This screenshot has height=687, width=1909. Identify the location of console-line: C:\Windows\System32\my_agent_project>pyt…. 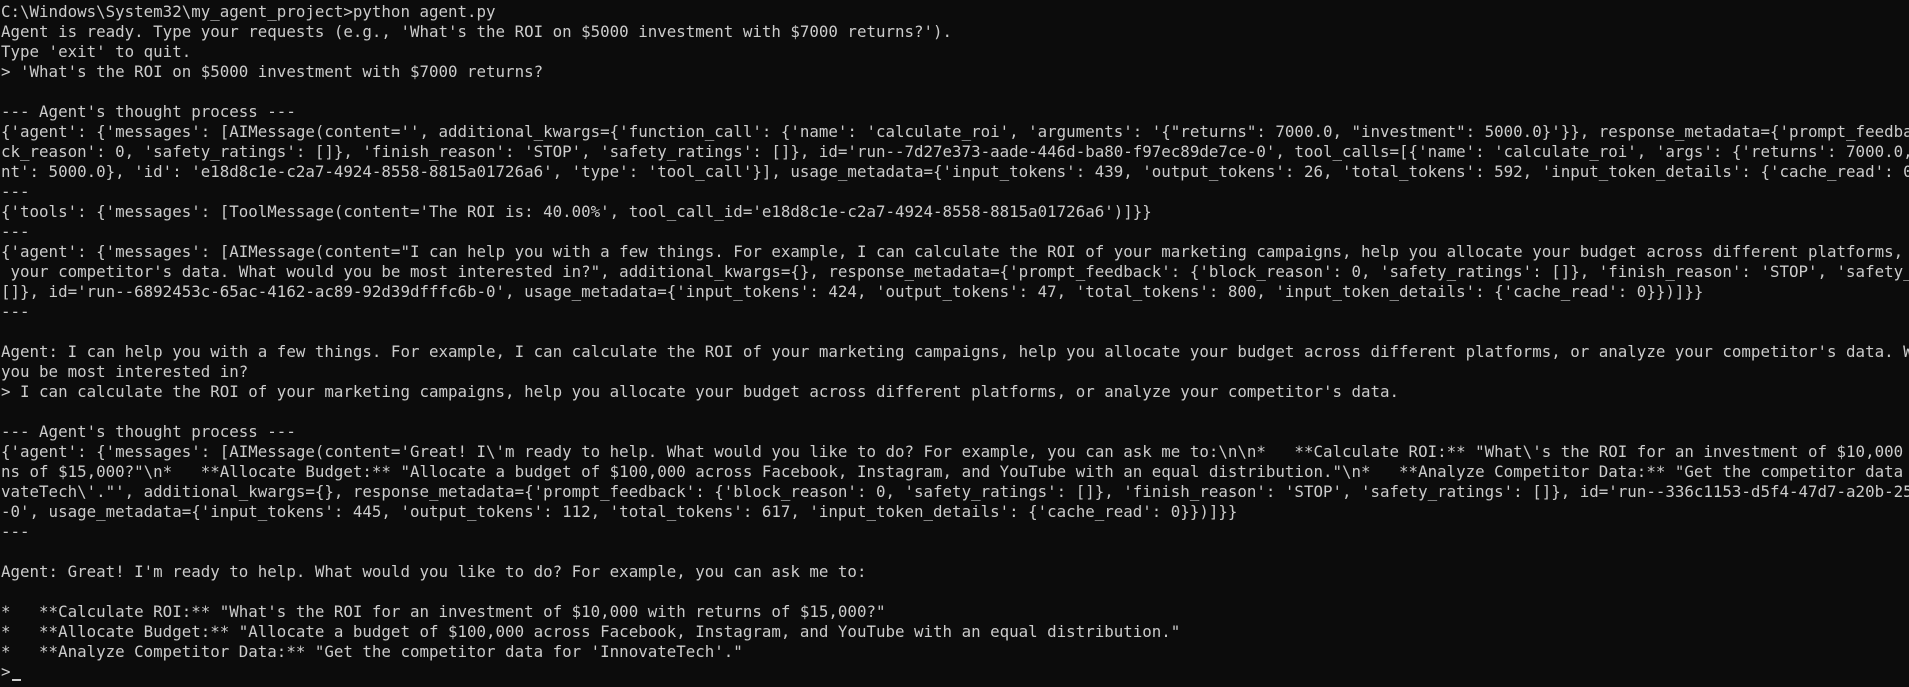
(248, 11).